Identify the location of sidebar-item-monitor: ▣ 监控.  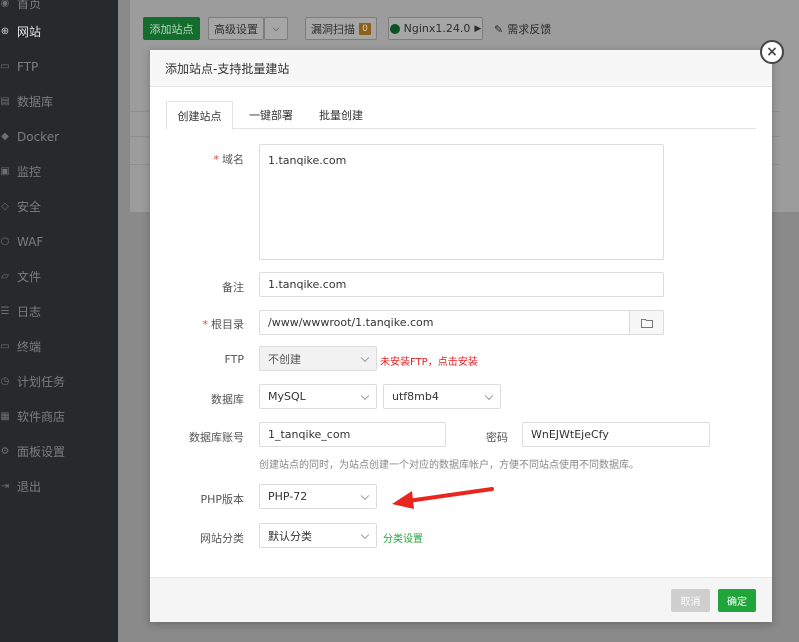
(59, 171).